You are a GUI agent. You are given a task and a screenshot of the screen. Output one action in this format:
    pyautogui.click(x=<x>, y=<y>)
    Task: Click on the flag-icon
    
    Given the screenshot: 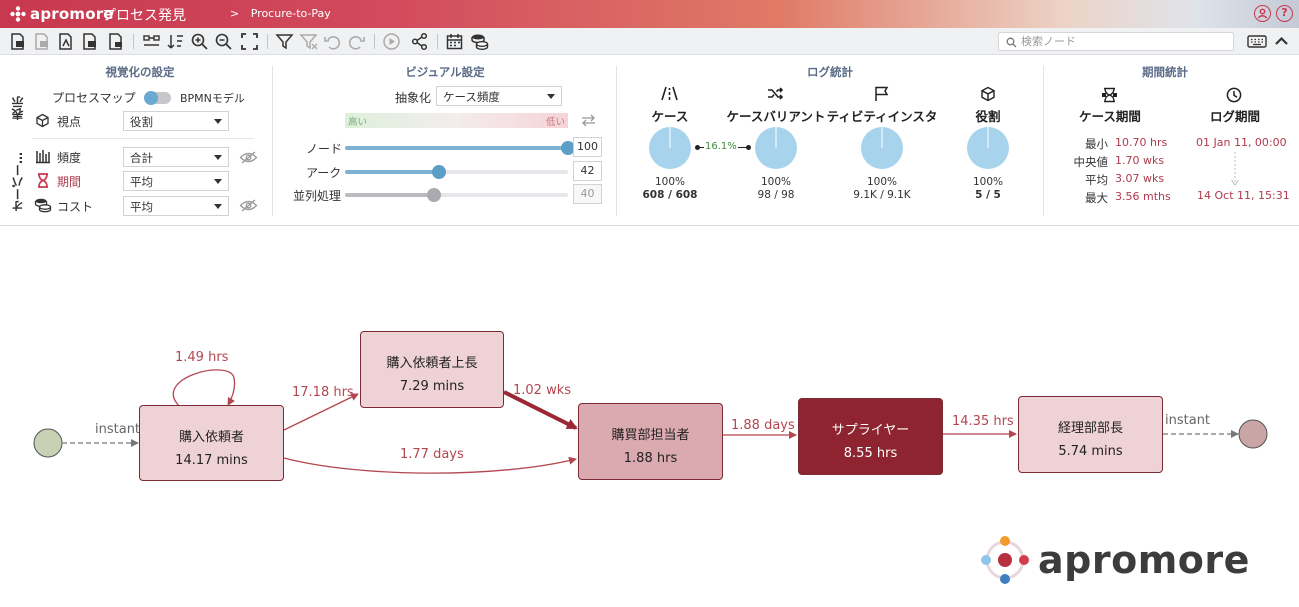 What is the action you would take?
    pyautogui.click(x=882, y=93)
    